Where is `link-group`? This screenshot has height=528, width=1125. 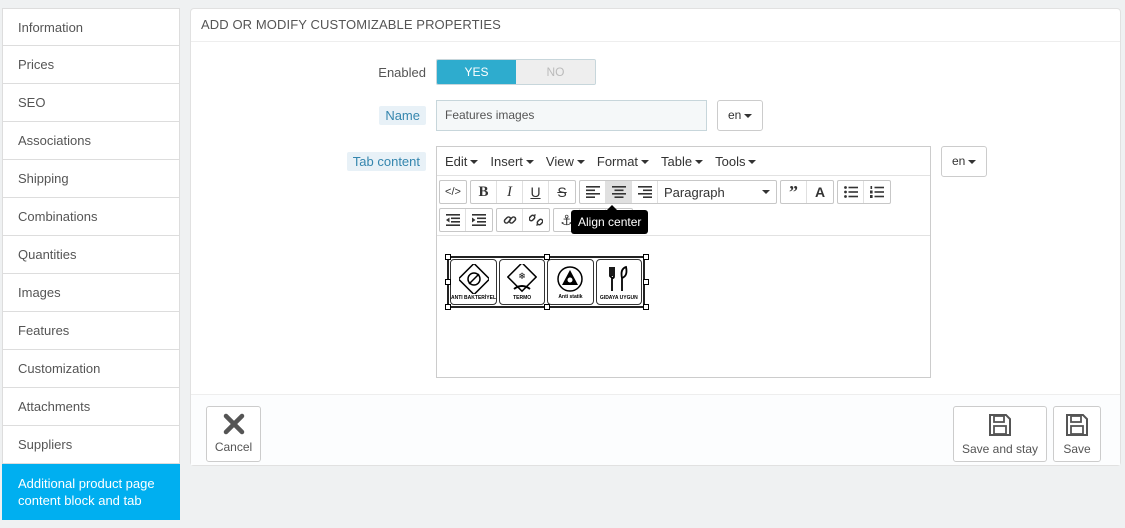 link-group is located at coordinates (523, 220).